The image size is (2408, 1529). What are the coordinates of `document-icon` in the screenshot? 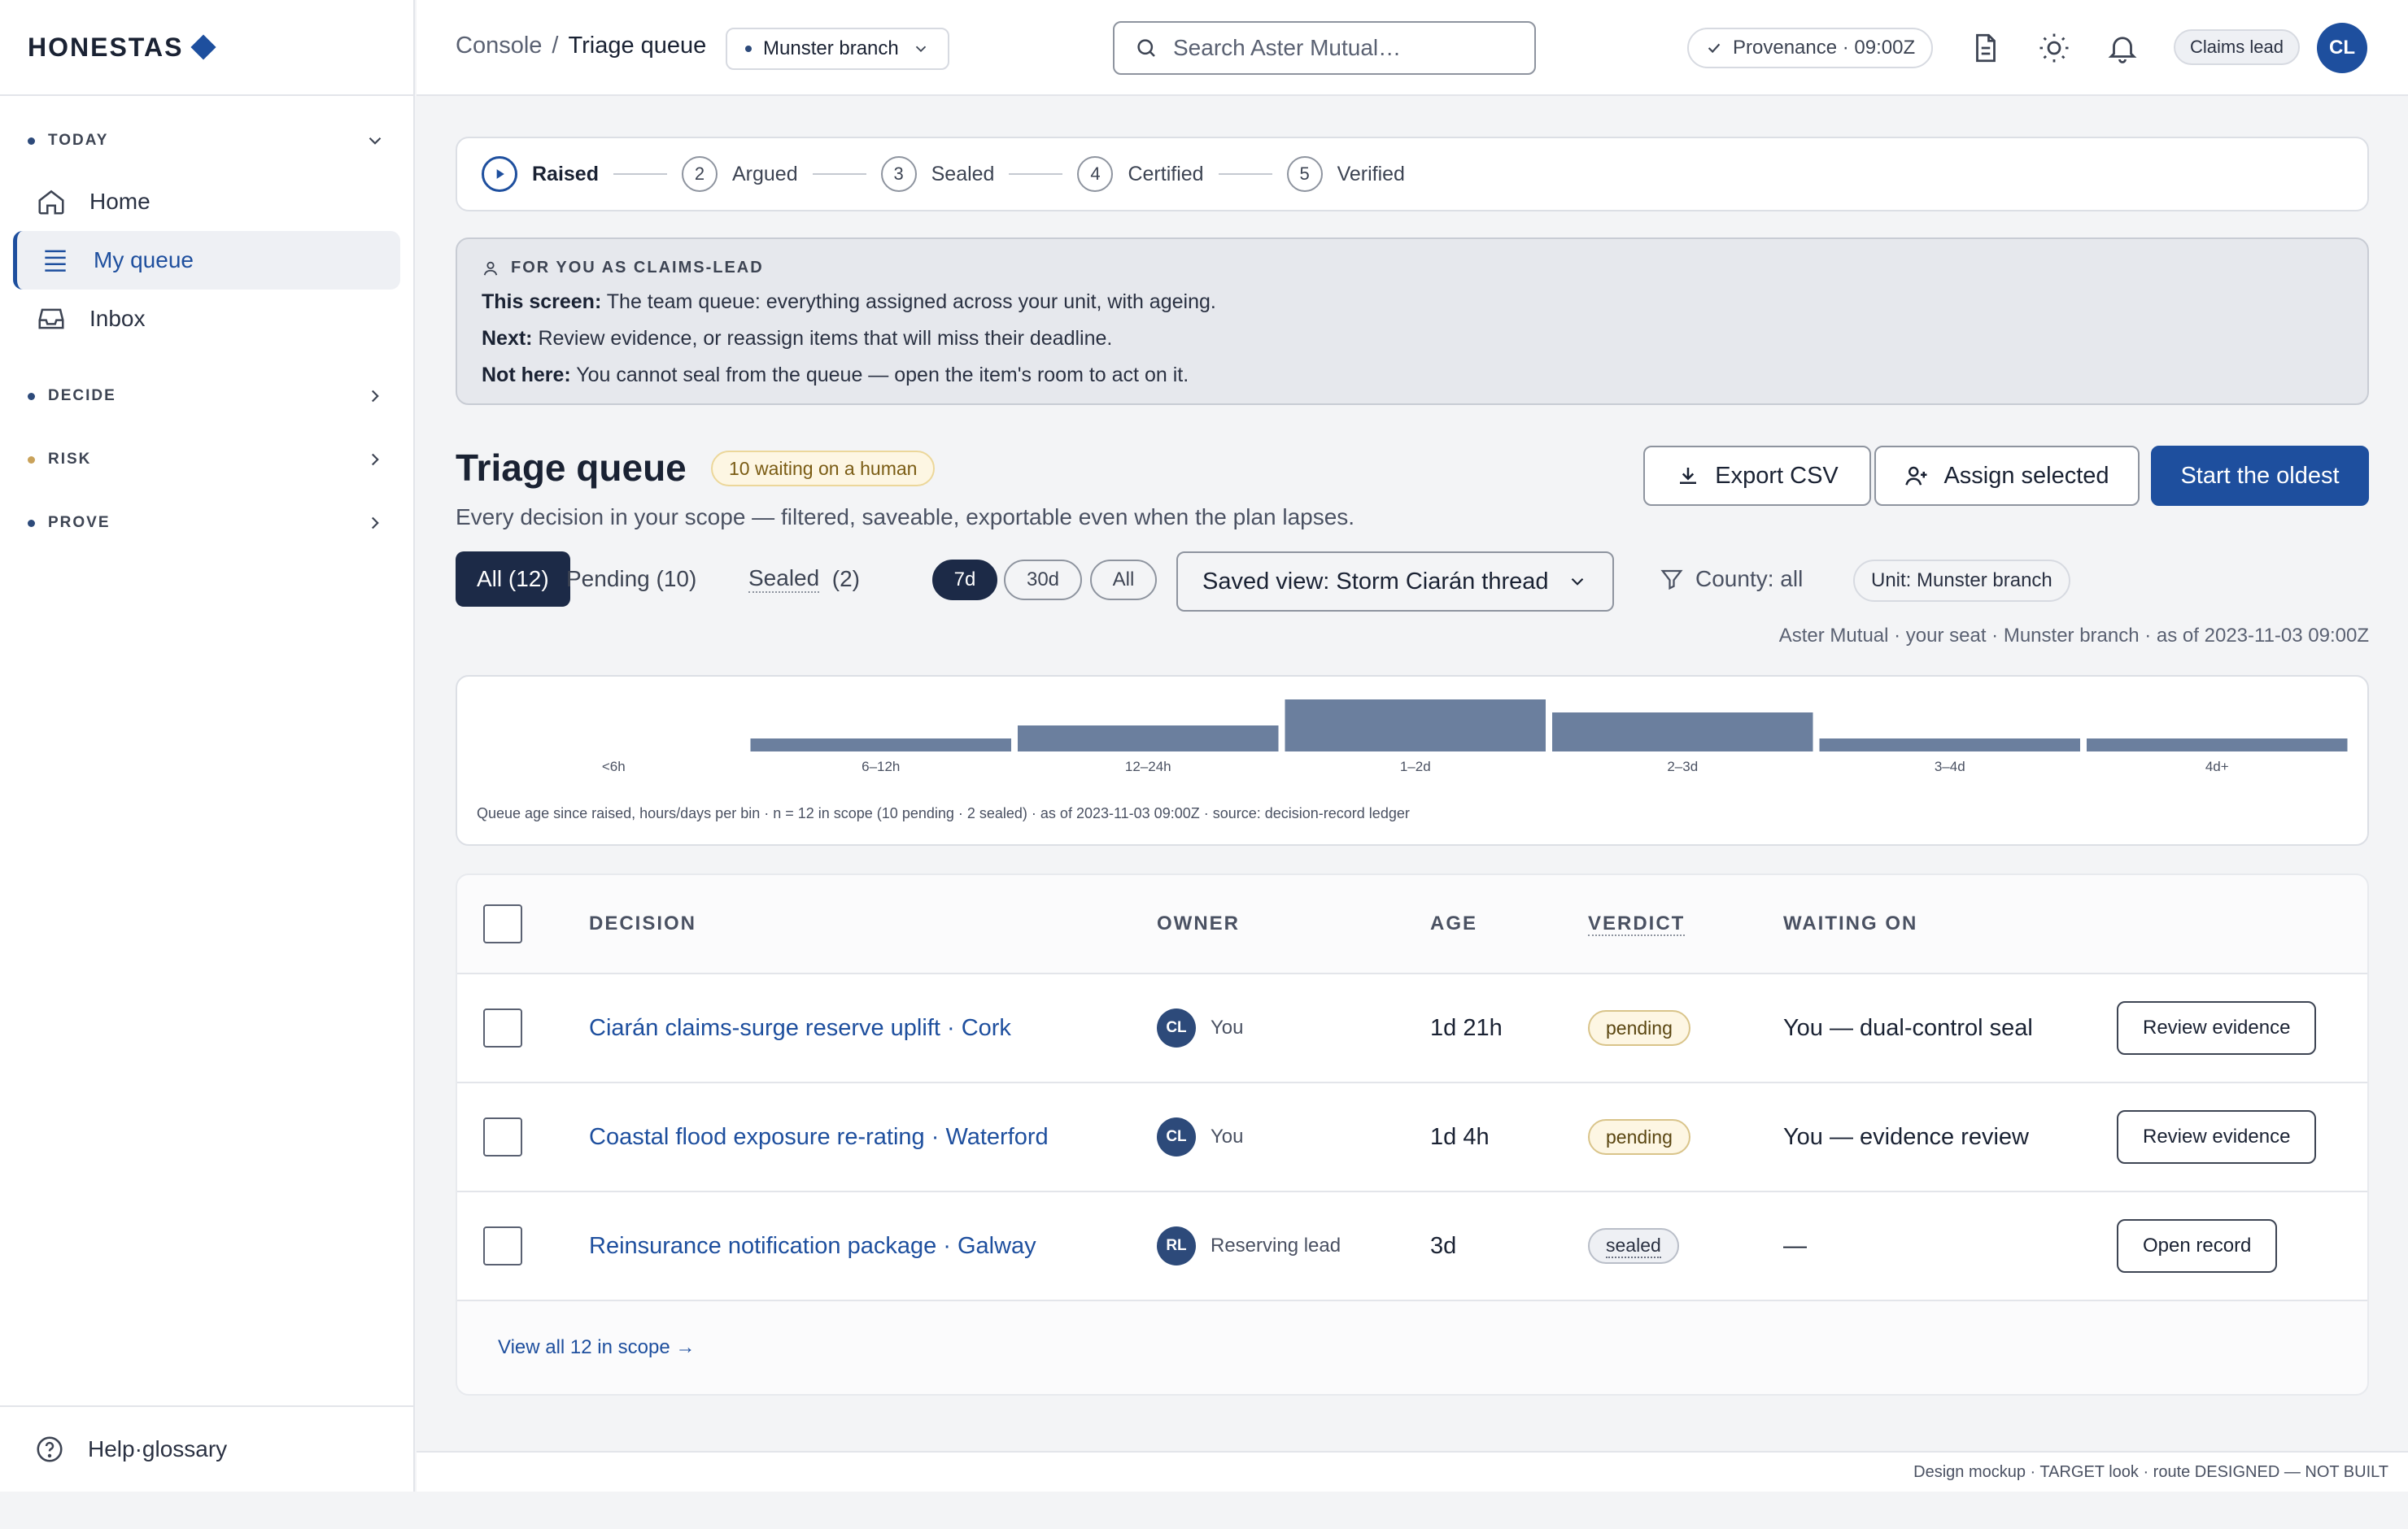 It's located at (1986, 48).